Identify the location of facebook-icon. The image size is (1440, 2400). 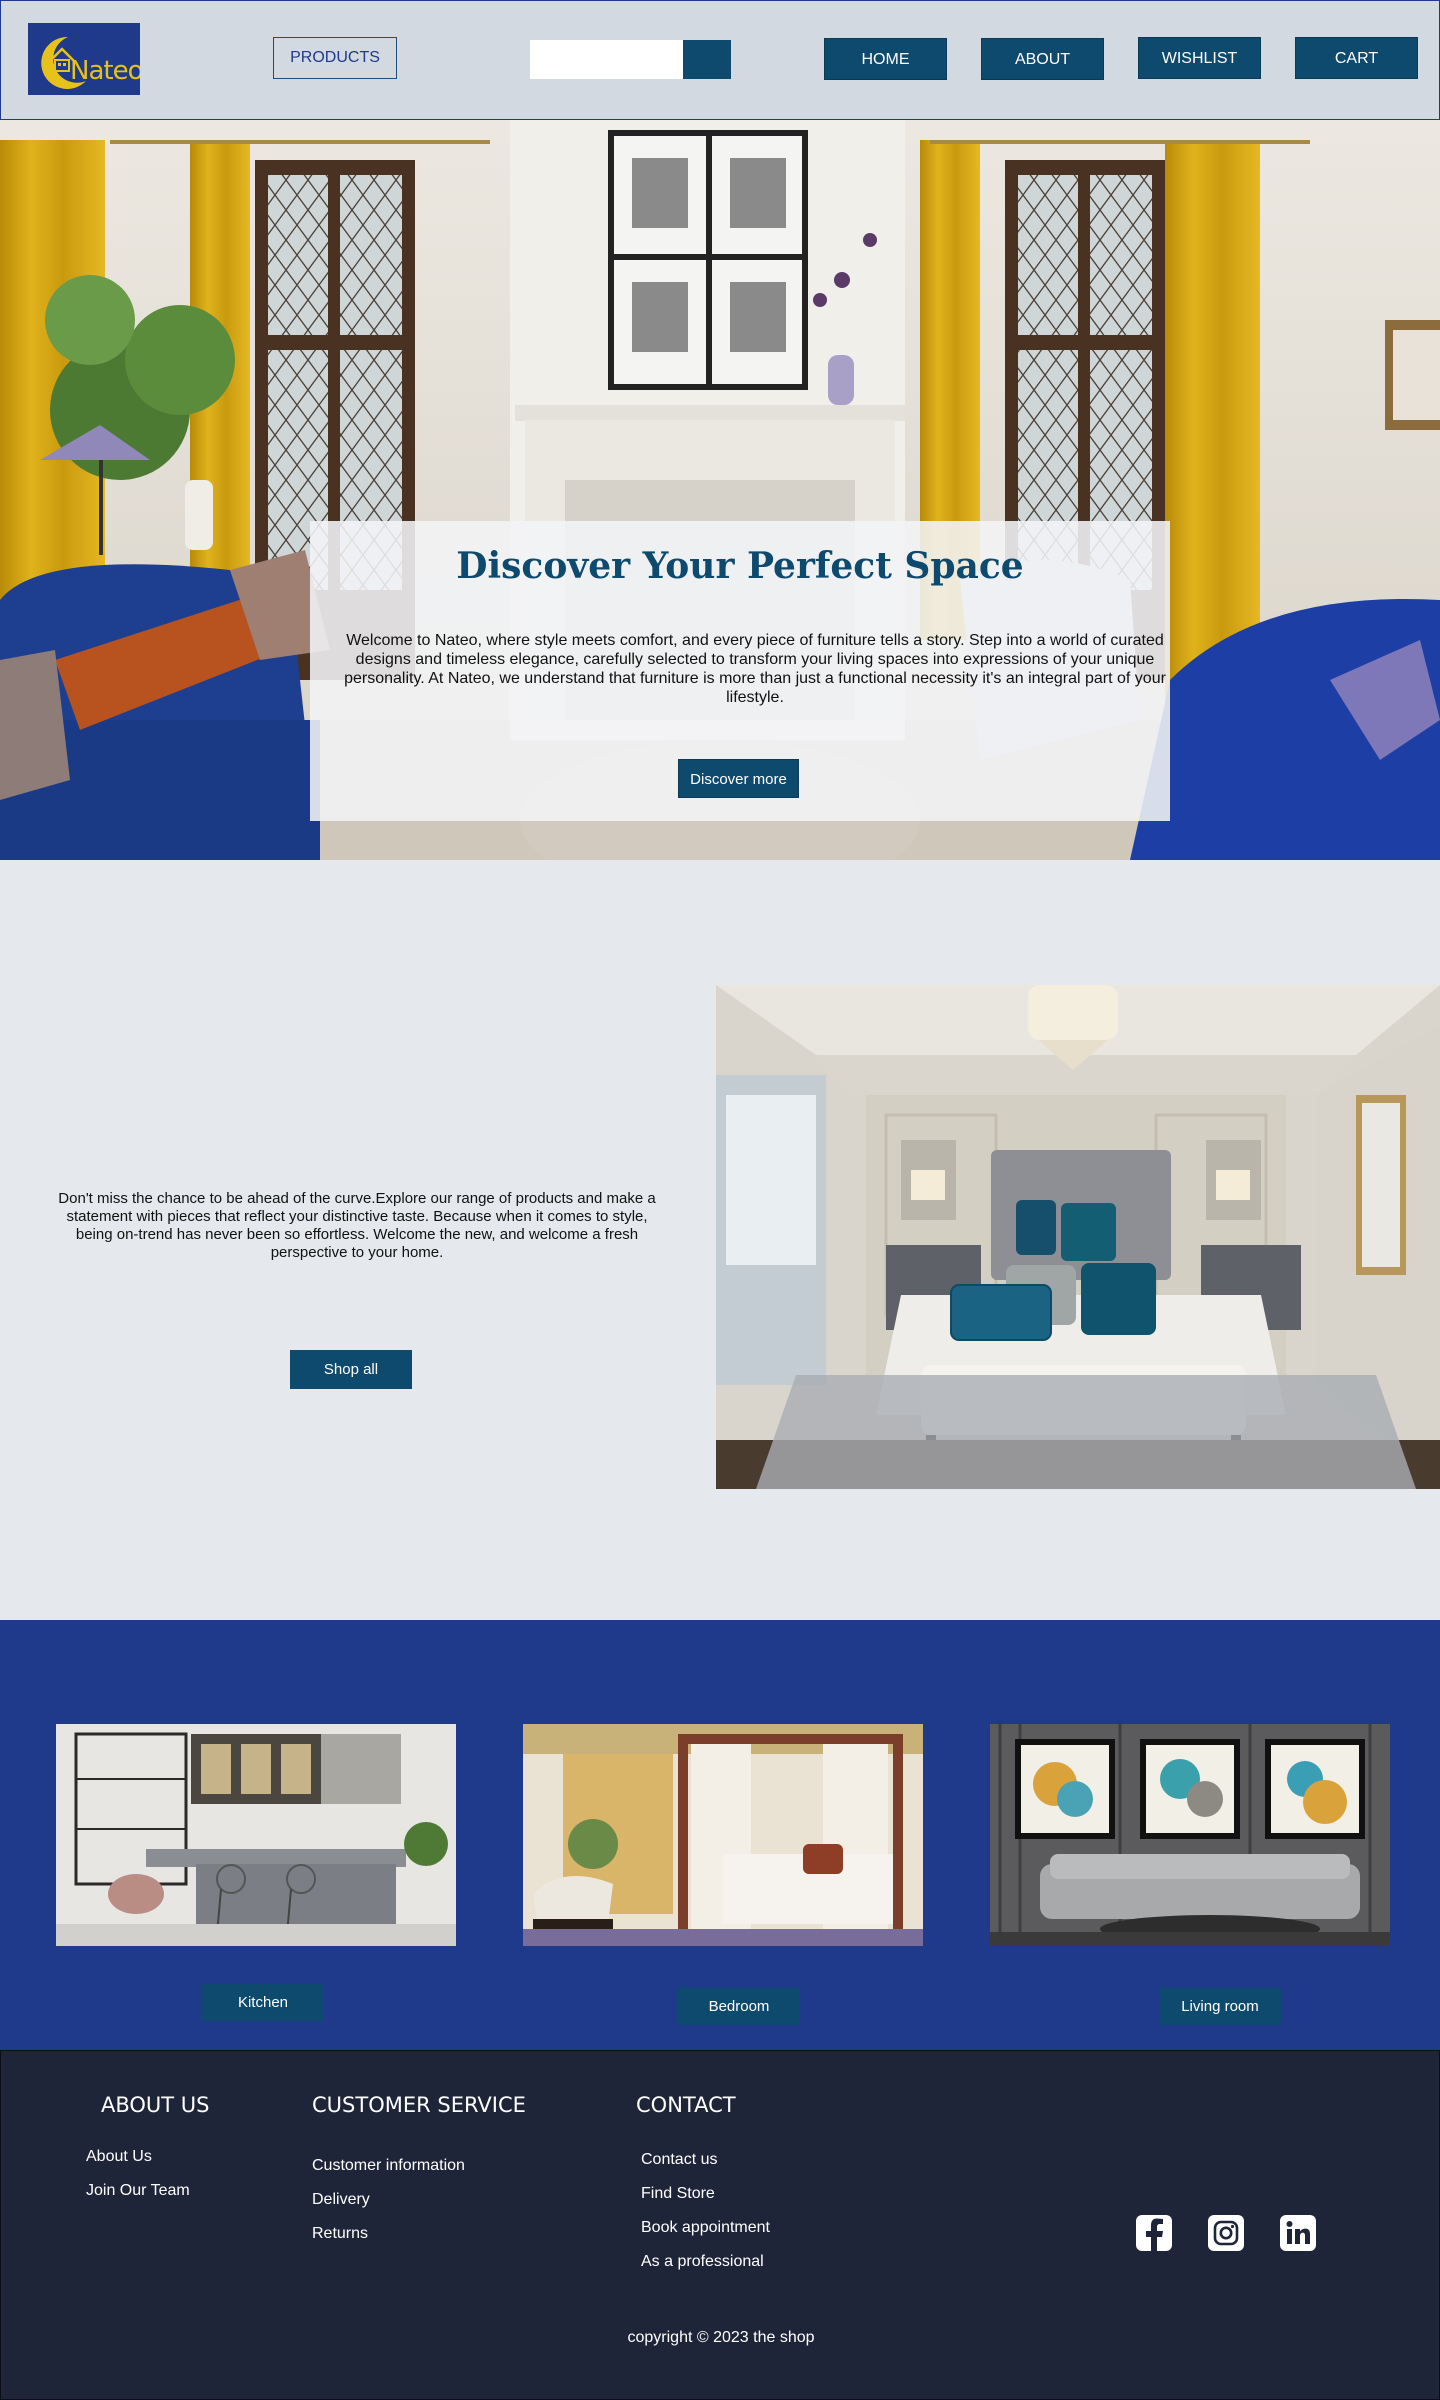
(1154, 2233).